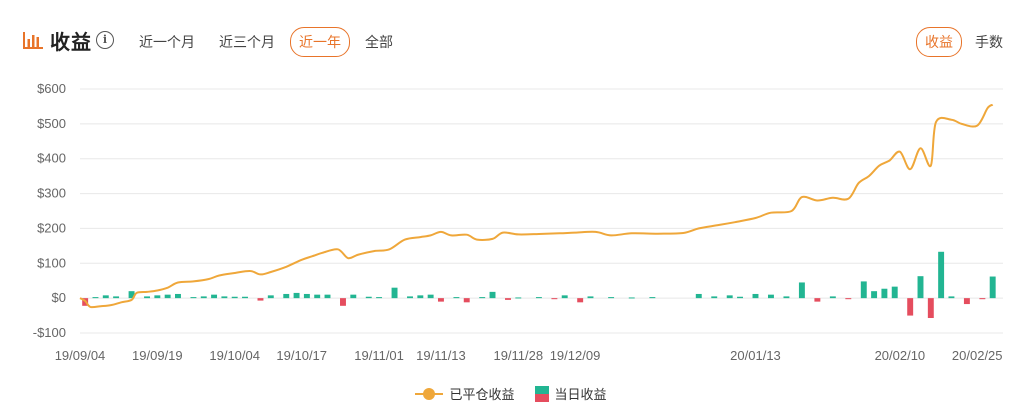 Image resolution: width=1022 pixels, height=413 pixels. I want to click on legend-label-closed-profit: 已平仓收益, so click(482, 394).